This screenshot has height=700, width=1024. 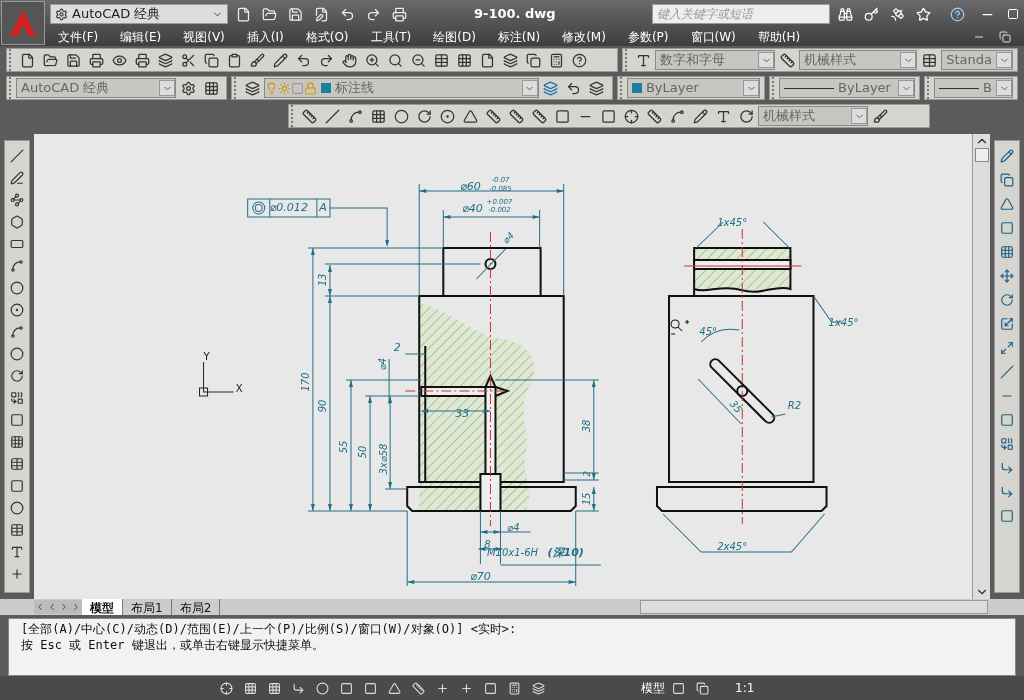 What do you see at coordinates (745, 688) in the screenshot?
I see `annotation-scale: 1:1` at bounding box center [745, 688].